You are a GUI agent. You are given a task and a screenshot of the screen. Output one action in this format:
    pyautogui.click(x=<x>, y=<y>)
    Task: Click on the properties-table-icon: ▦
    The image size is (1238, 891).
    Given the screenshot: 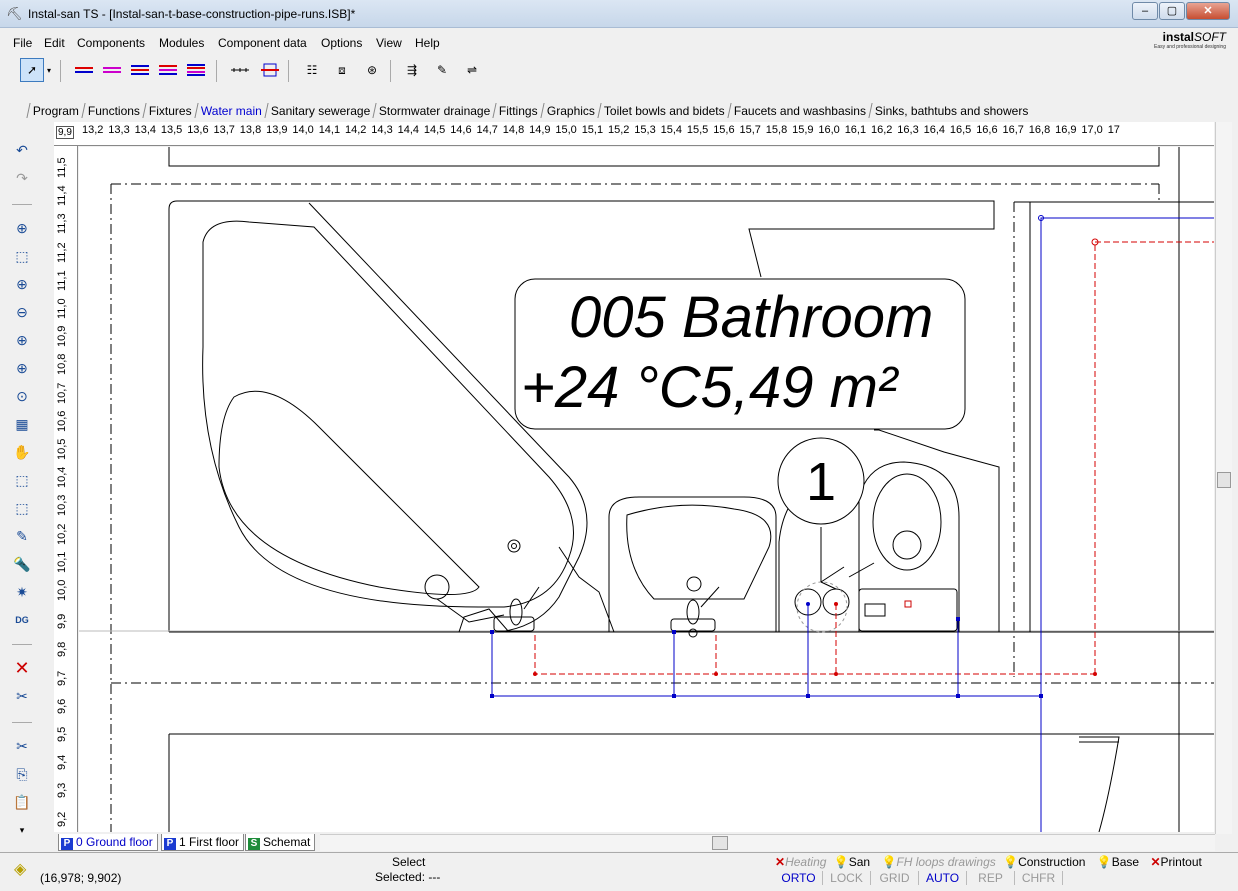 What is the action you would take?
    pyautogui.click(x=22, y=424)
    